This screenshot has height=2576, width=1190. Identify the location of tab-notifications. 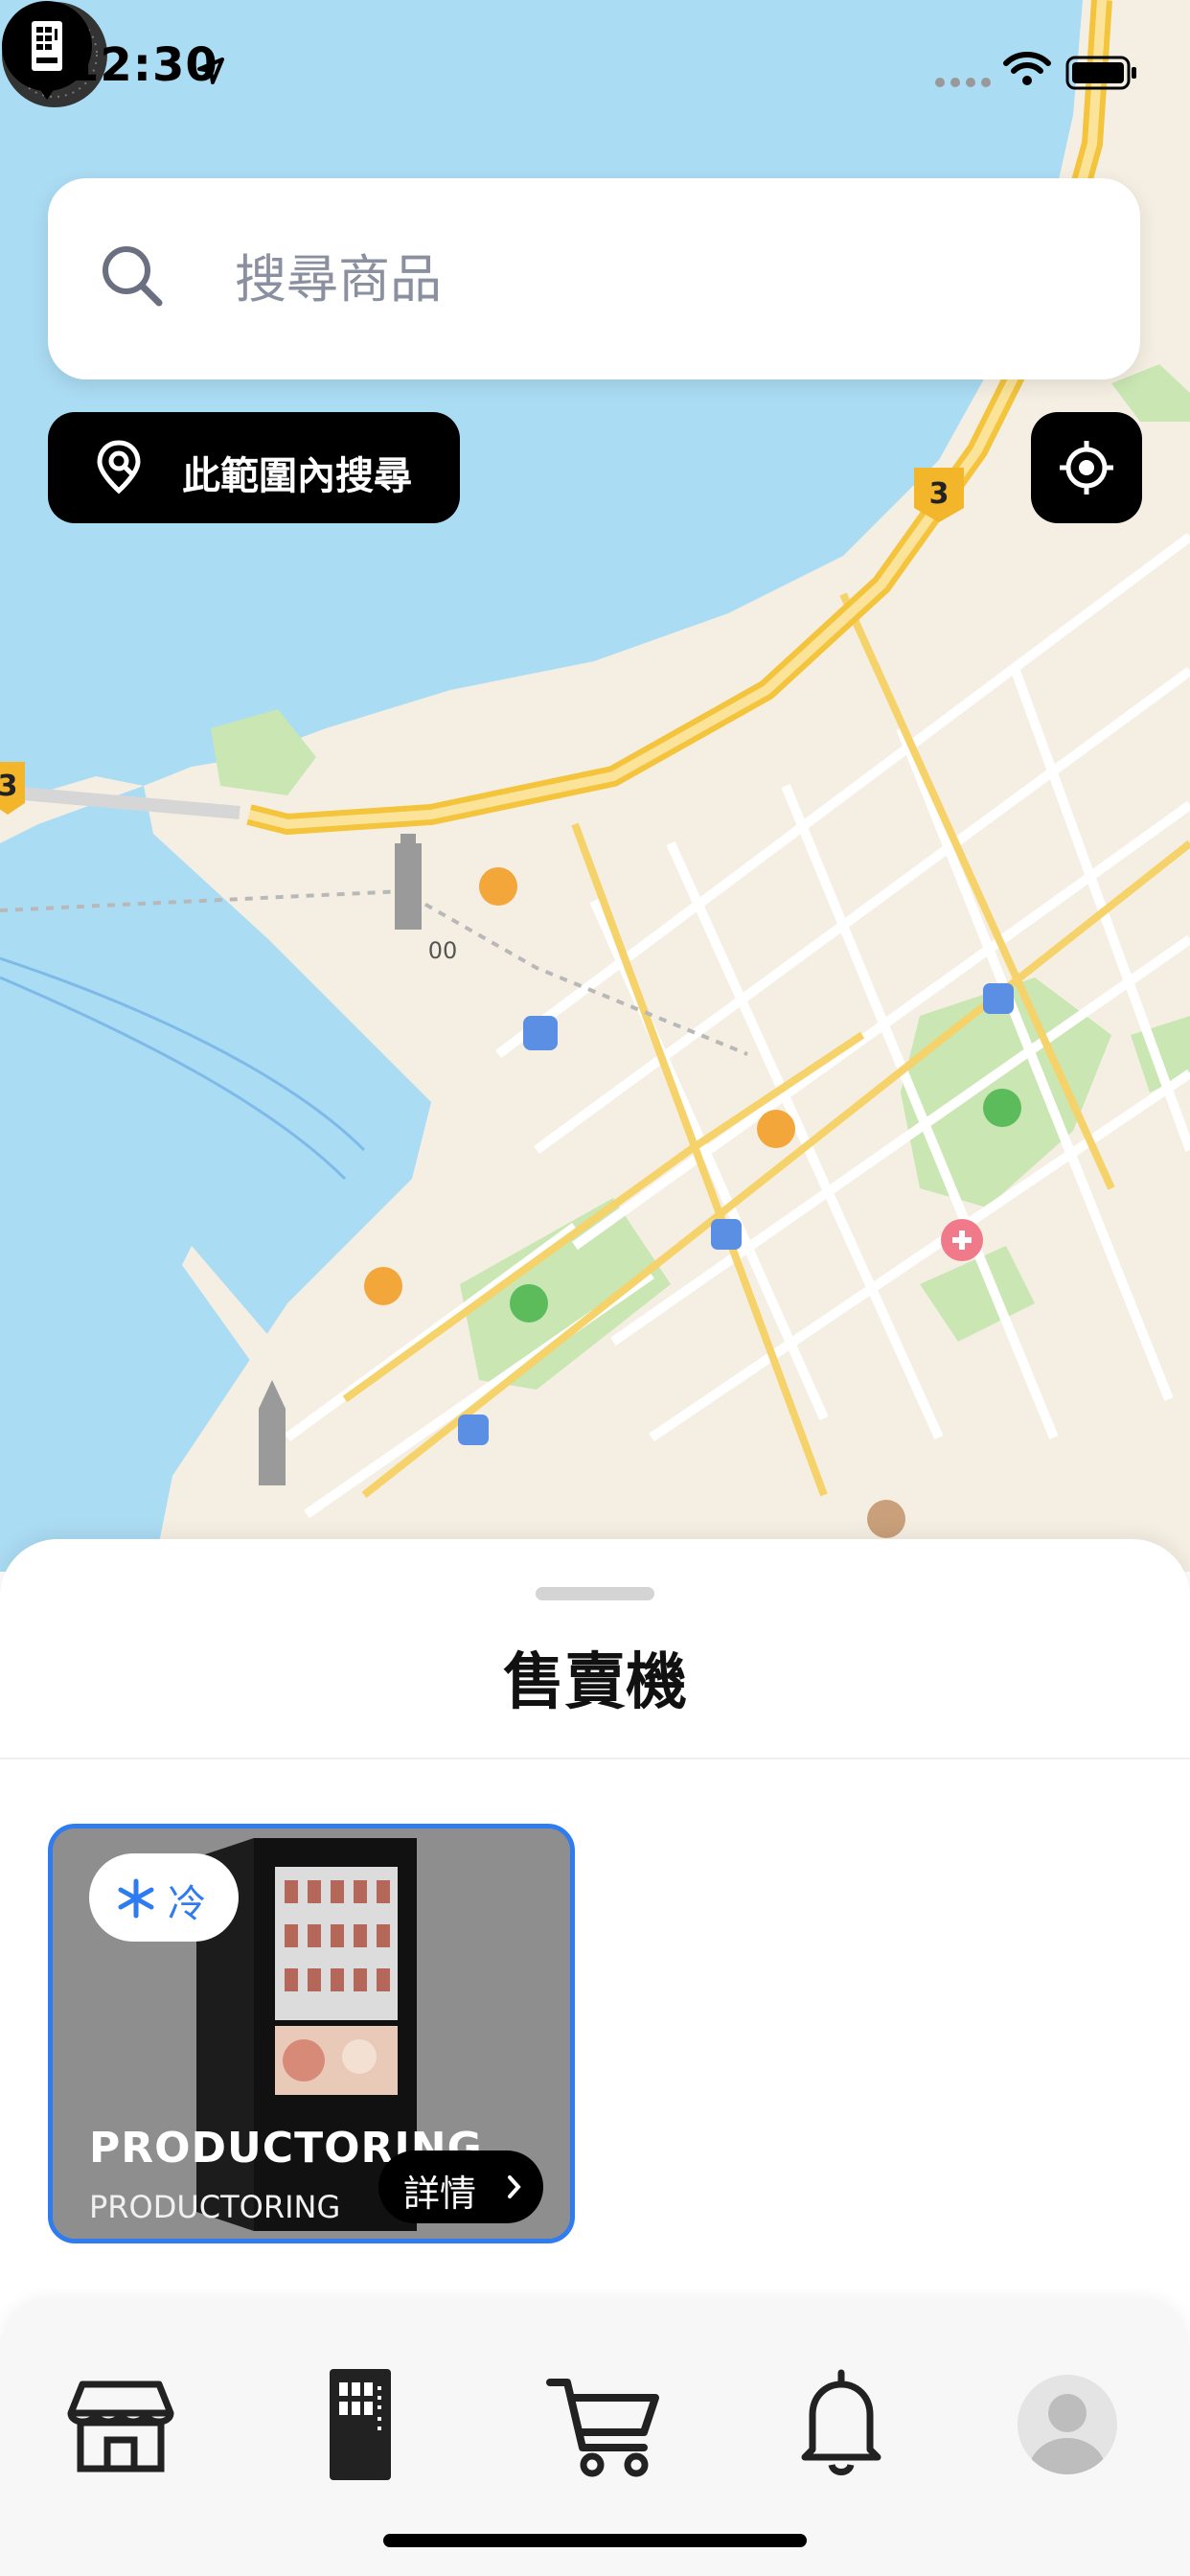
(841, 2425).